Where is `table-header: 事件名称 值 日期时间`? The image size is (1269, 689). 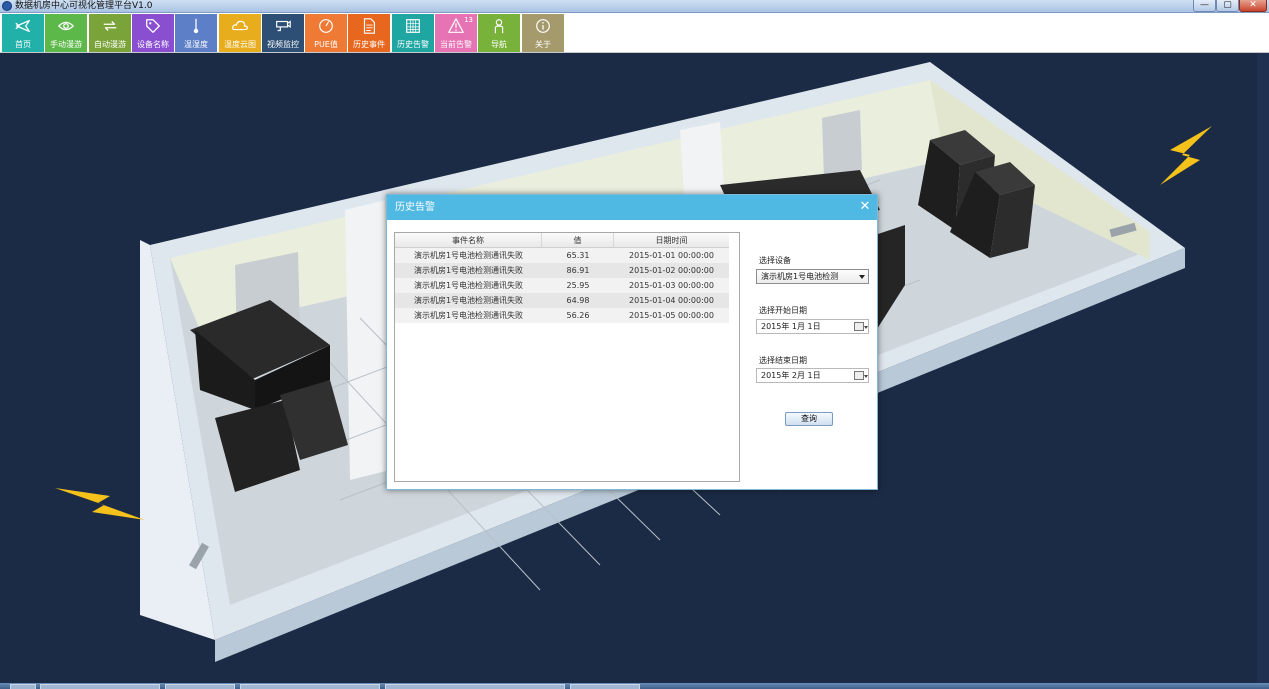 table-header: 事件名称 值 日期时间 is located at coordinates (562, 240).